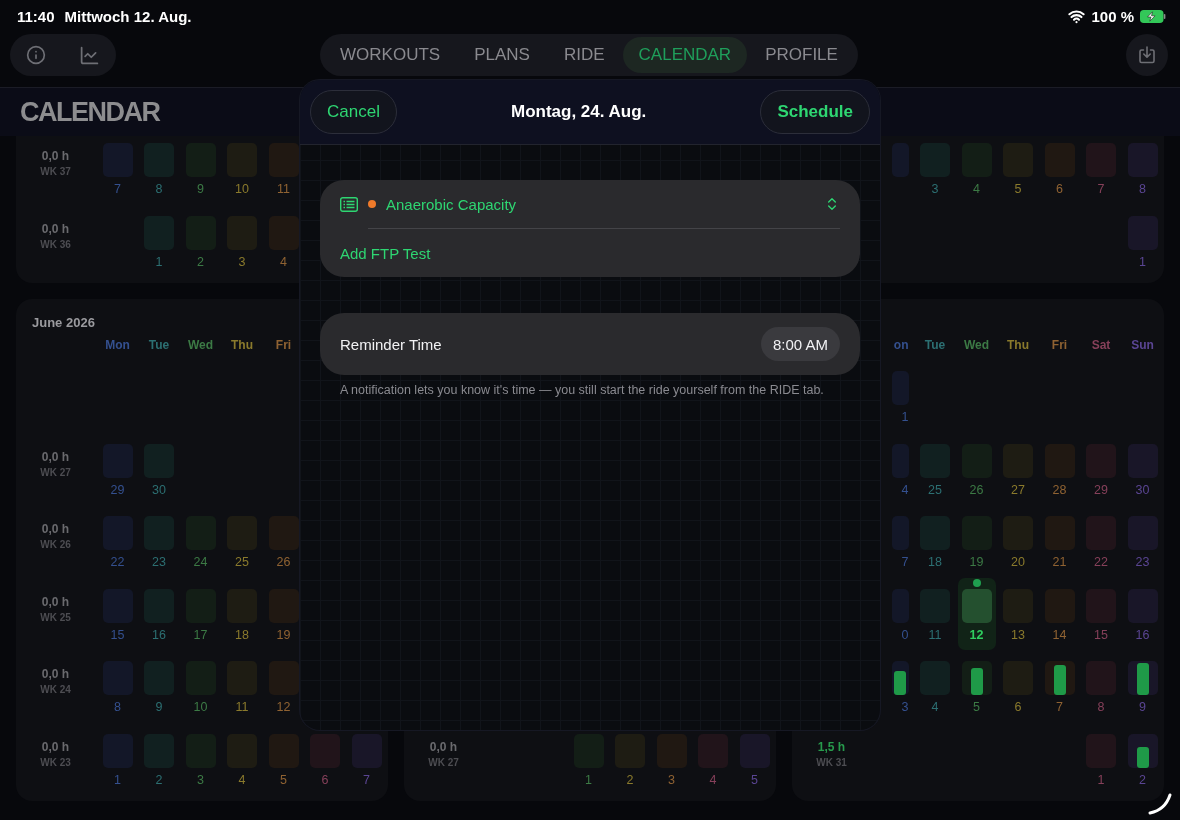  Describe the element at coordinates (801, 55) in the screenshot. I see `nav-tab: PROFILE` at that location.